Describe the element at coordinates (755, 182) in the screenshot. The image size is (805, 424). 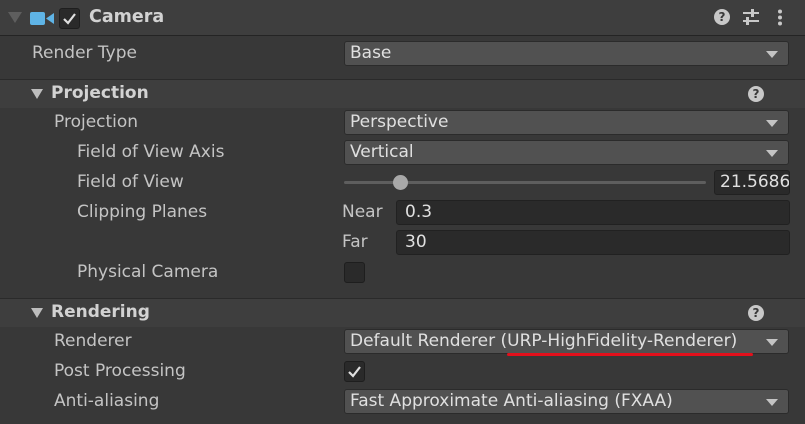
I see `fov-value: 21.5686` at that location.